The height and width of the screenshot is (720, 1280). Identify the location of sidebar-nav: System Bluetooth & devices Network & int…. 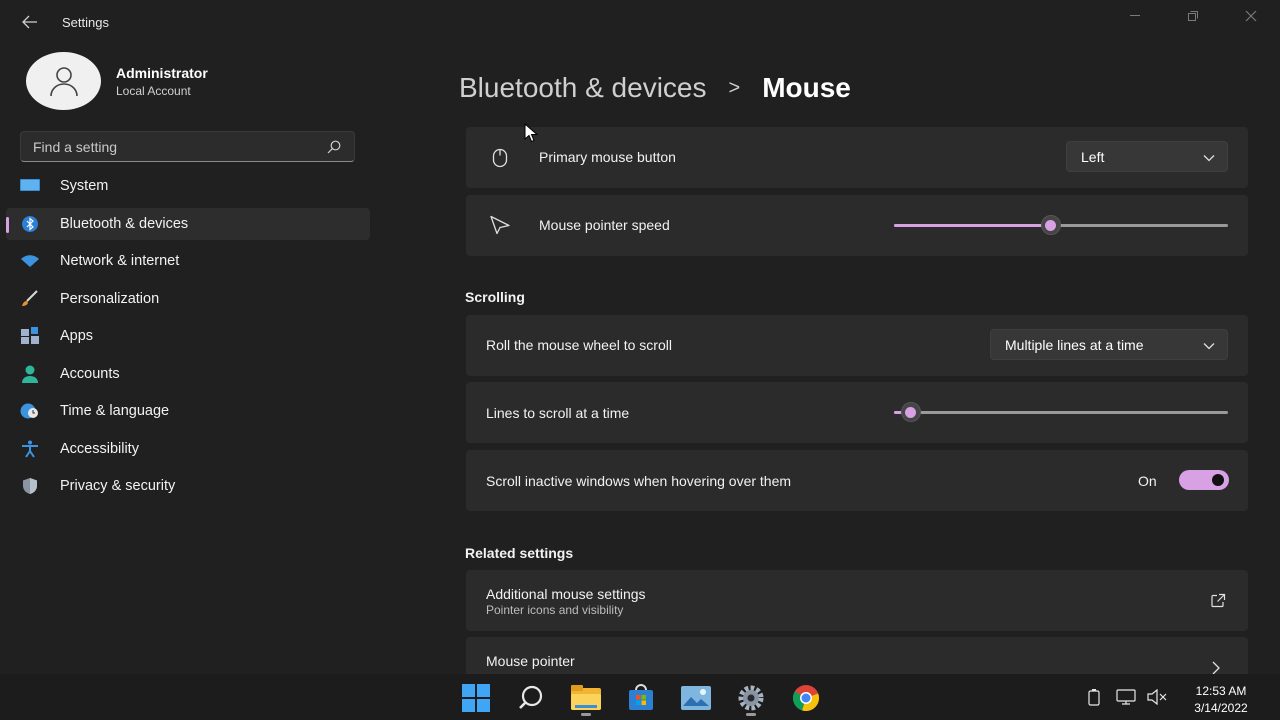
(188, 339).